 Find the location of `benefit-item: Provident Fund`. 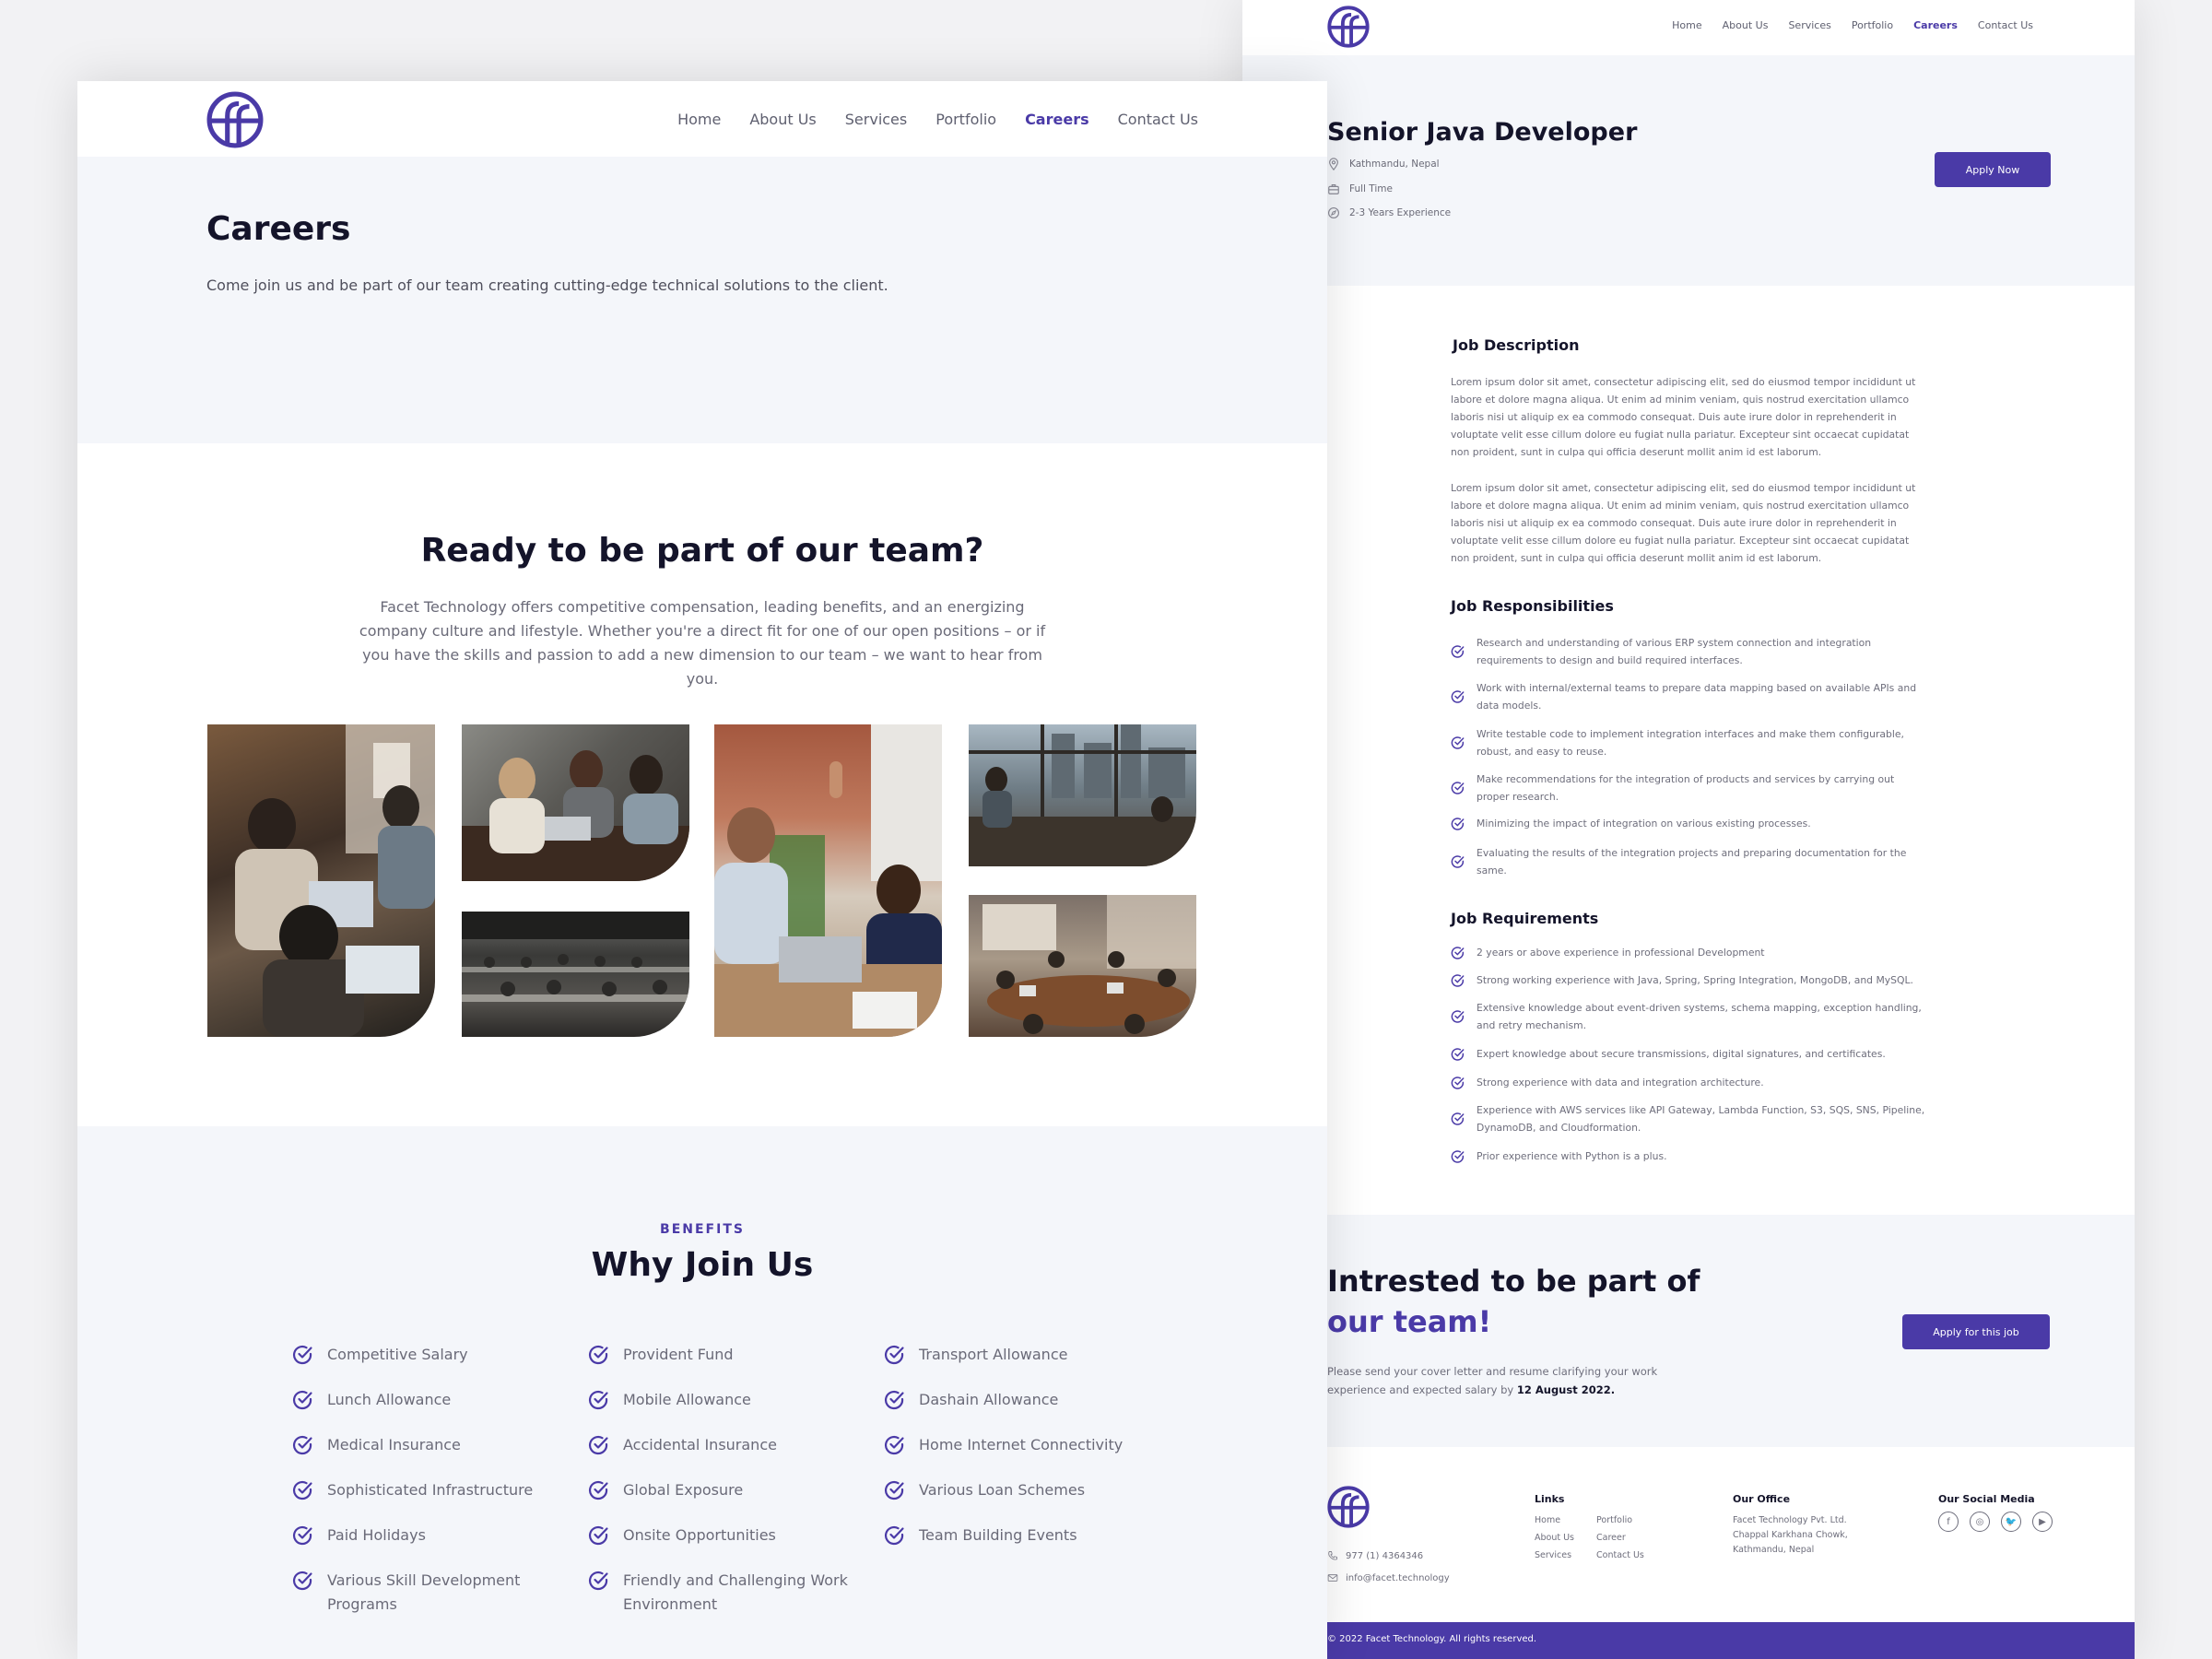

benefit-item: Provident Fund is located at coordinates (721, 1356).